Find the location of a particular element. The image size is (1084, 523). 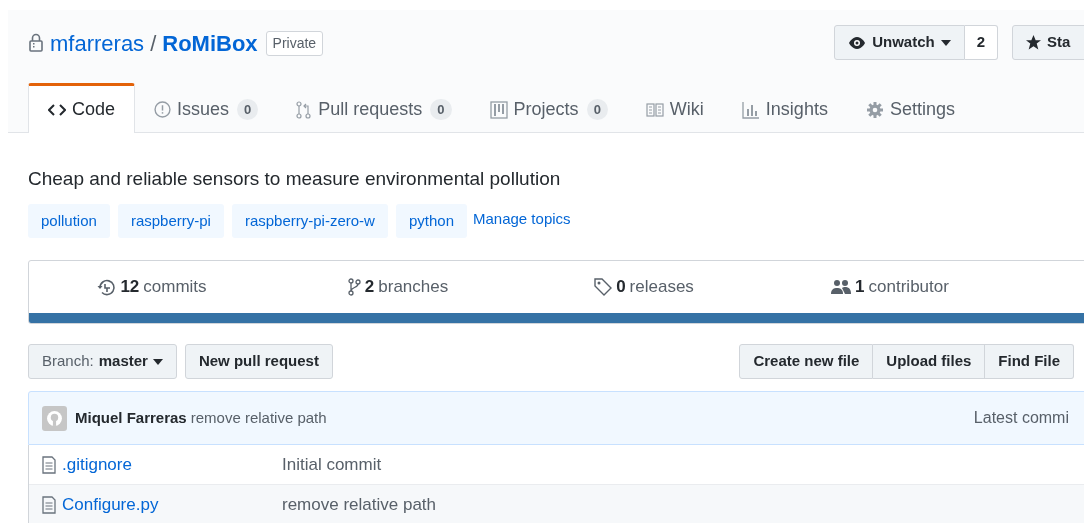

settings-icon is located at coordinates (874, 109).